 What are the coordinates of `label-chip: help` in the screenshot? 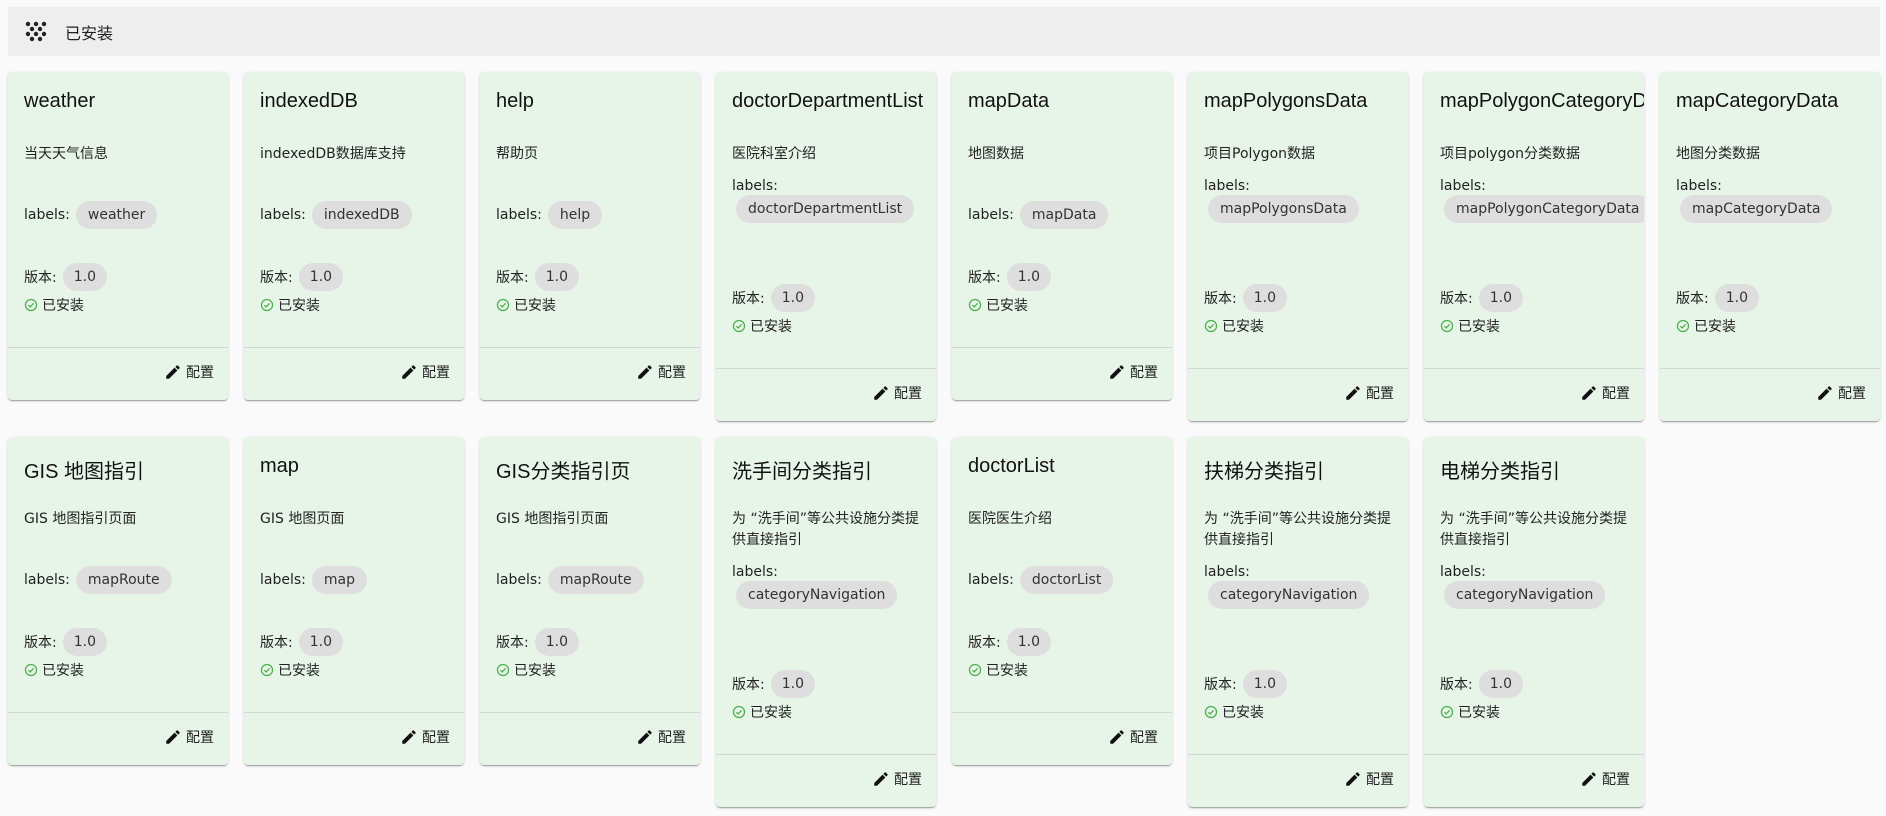 It's located at (575, 215).